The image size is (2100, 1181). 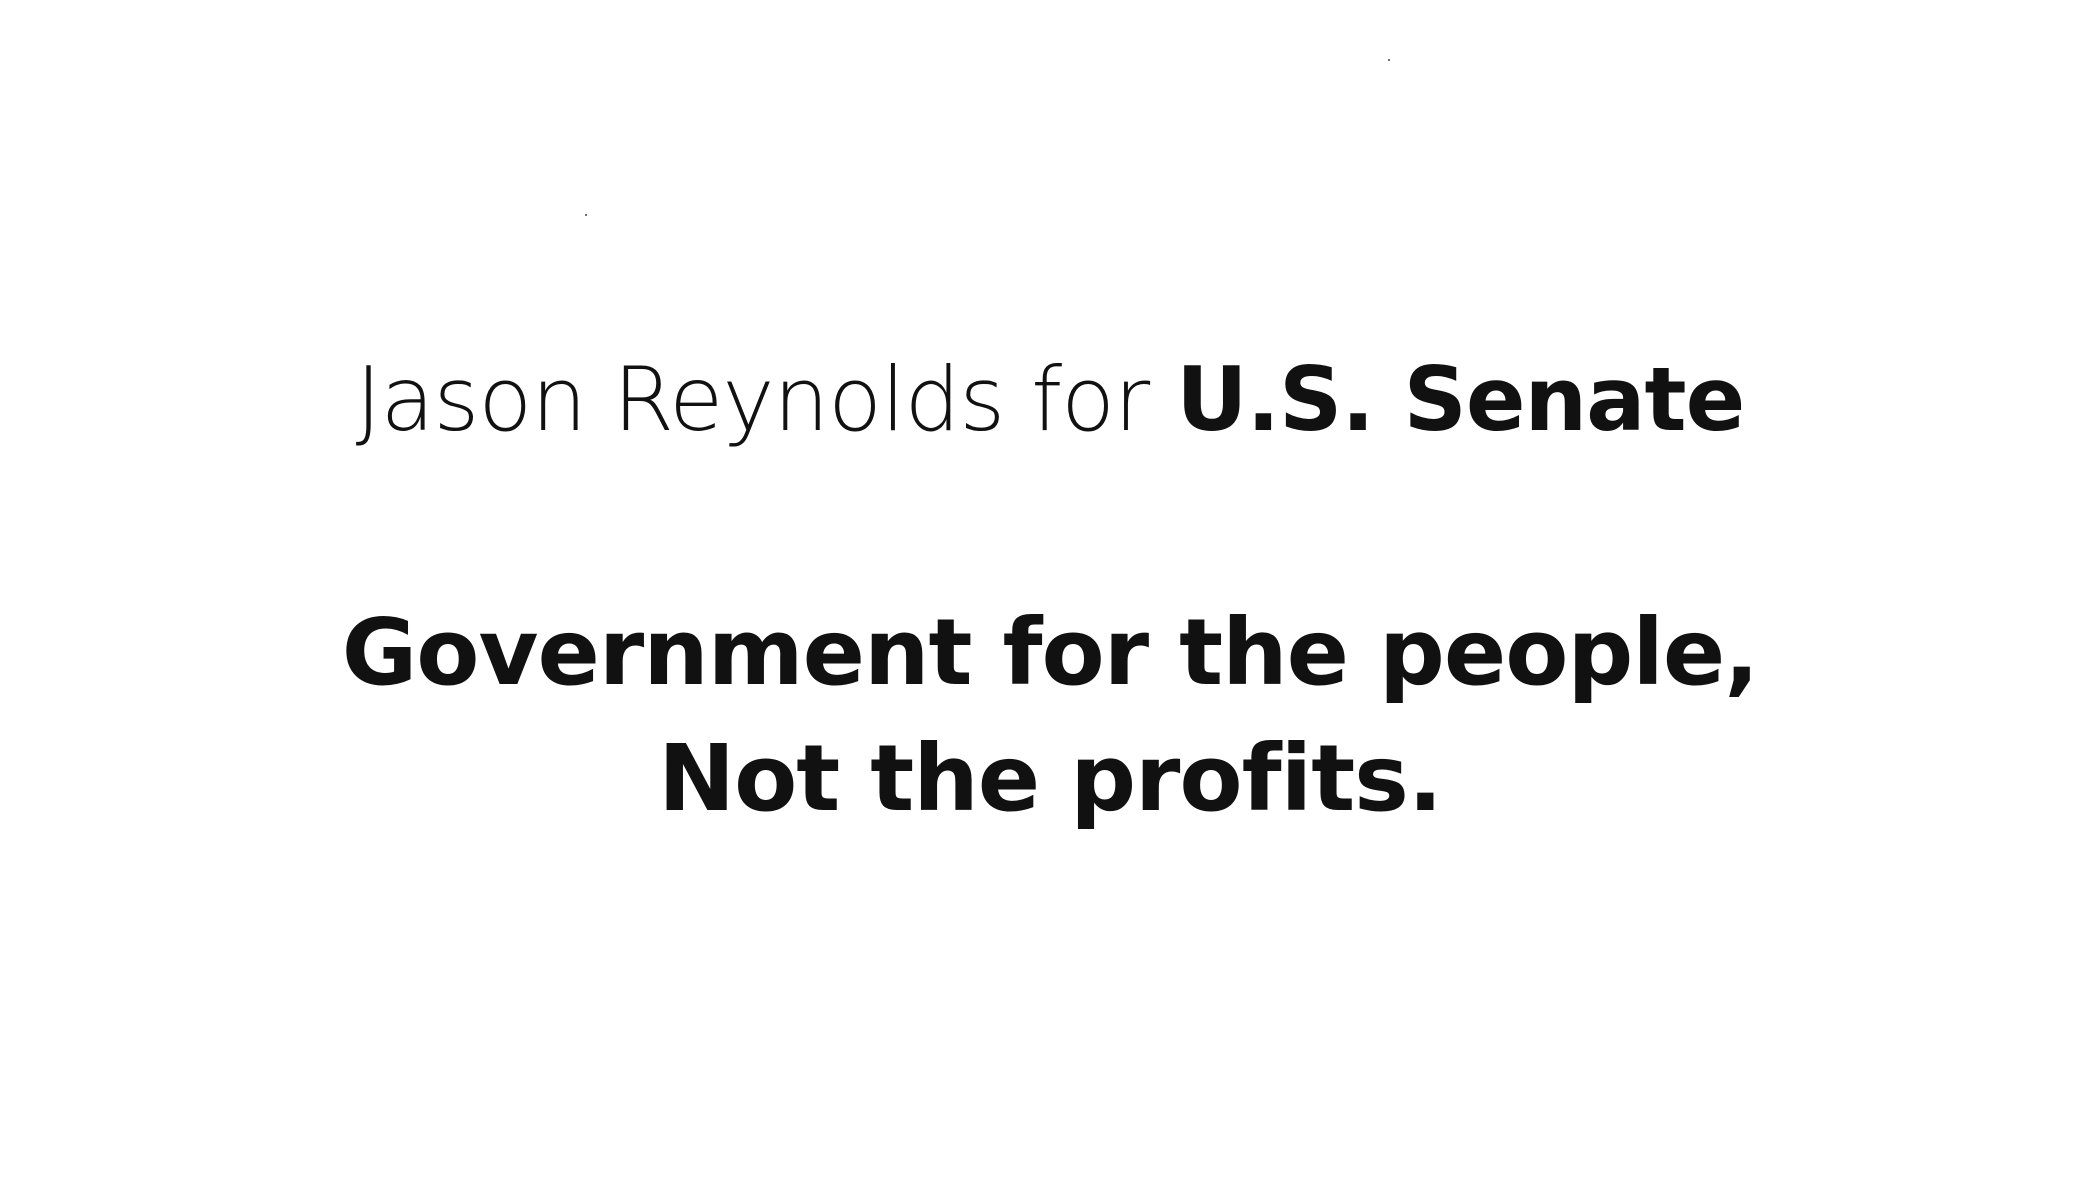 What do you see at coordinates (1460, 399) in the screenshot?
I see `office-title: U.S. Senate` at bounding box center [1460, 399].